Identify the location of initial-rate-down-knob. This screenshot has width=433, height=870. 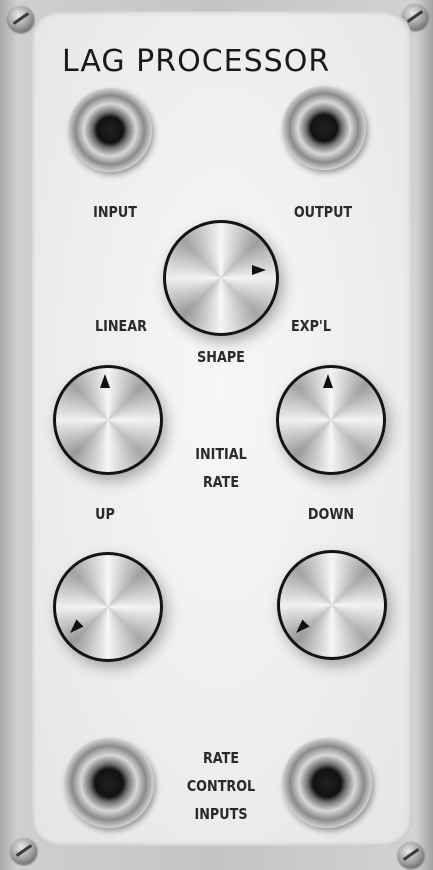
(331, 420).